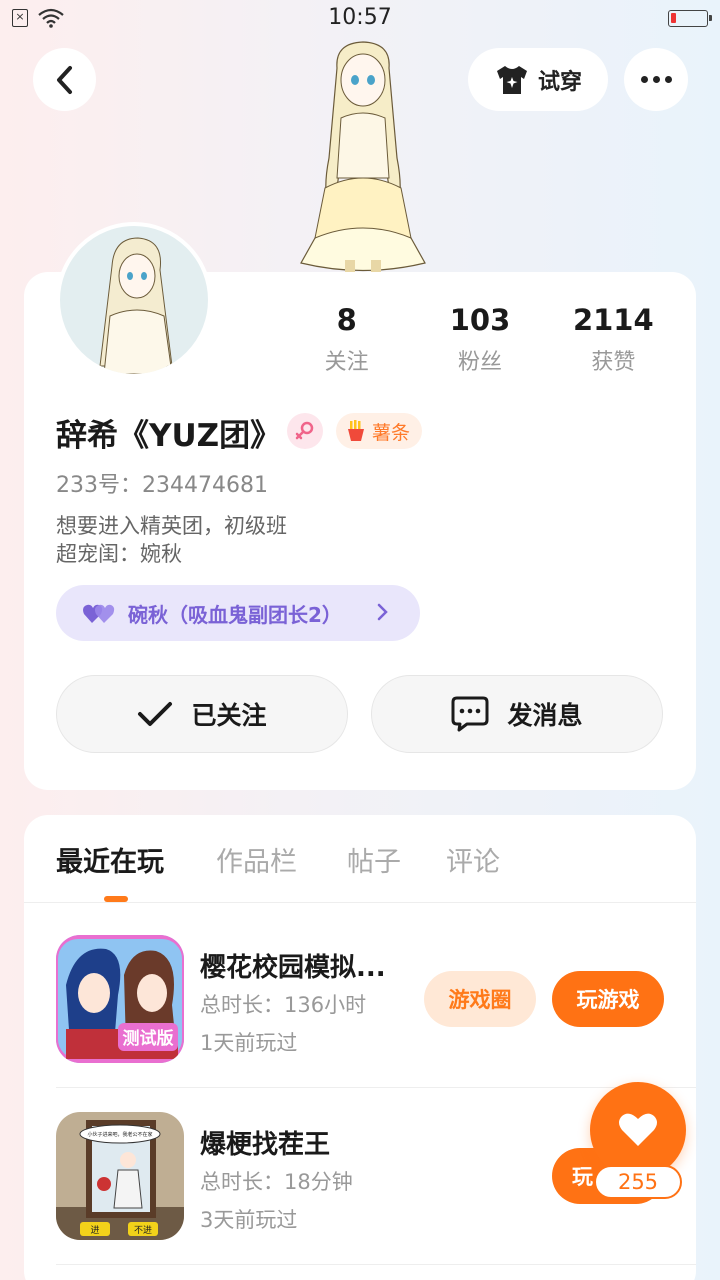  I want to click on game-duration: 总时长：136小时, so click(283, 1005).